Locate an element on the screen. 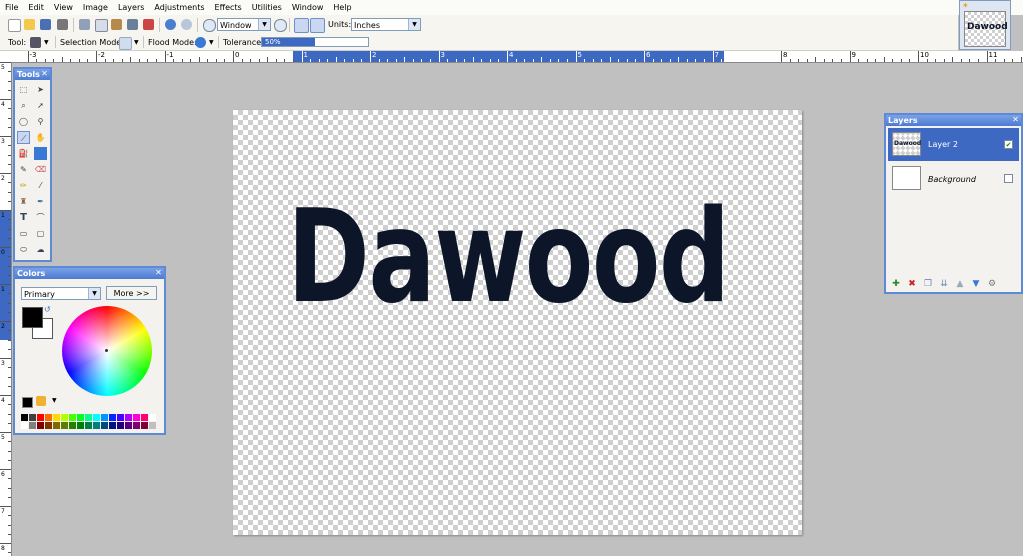 The width and height of the screenshot is (1023, 556). zoom-out-icon is located at coordinates (209, 25).